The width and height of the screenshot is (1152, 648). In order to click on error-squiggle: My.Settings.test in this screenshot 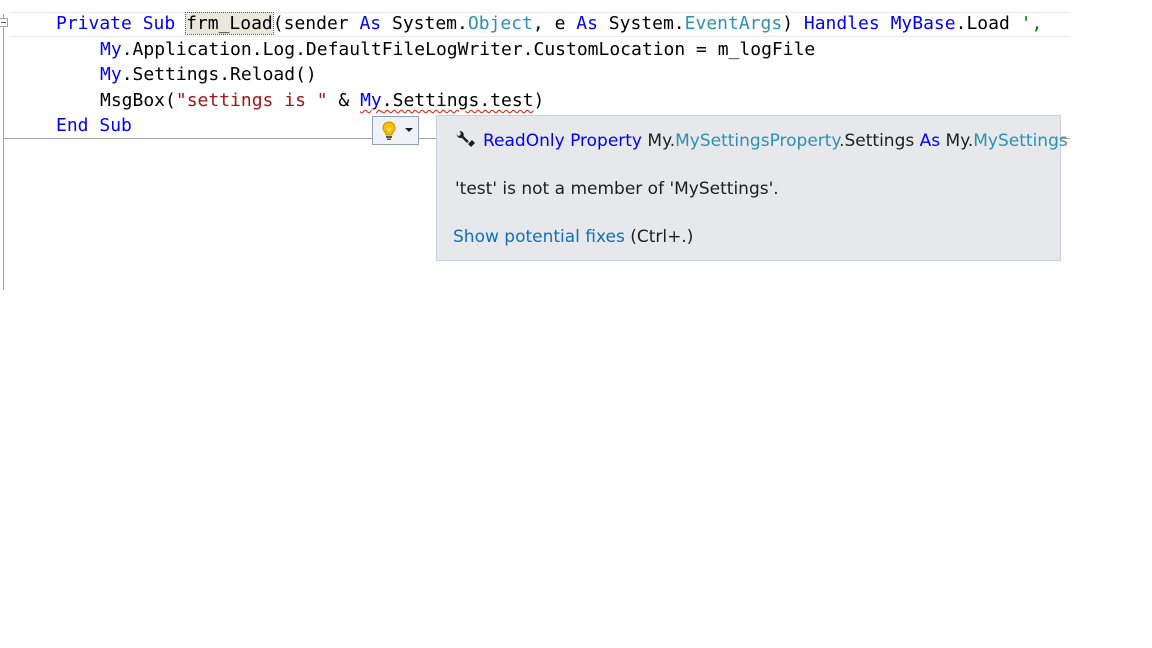, I will do `click(446, 100)`.